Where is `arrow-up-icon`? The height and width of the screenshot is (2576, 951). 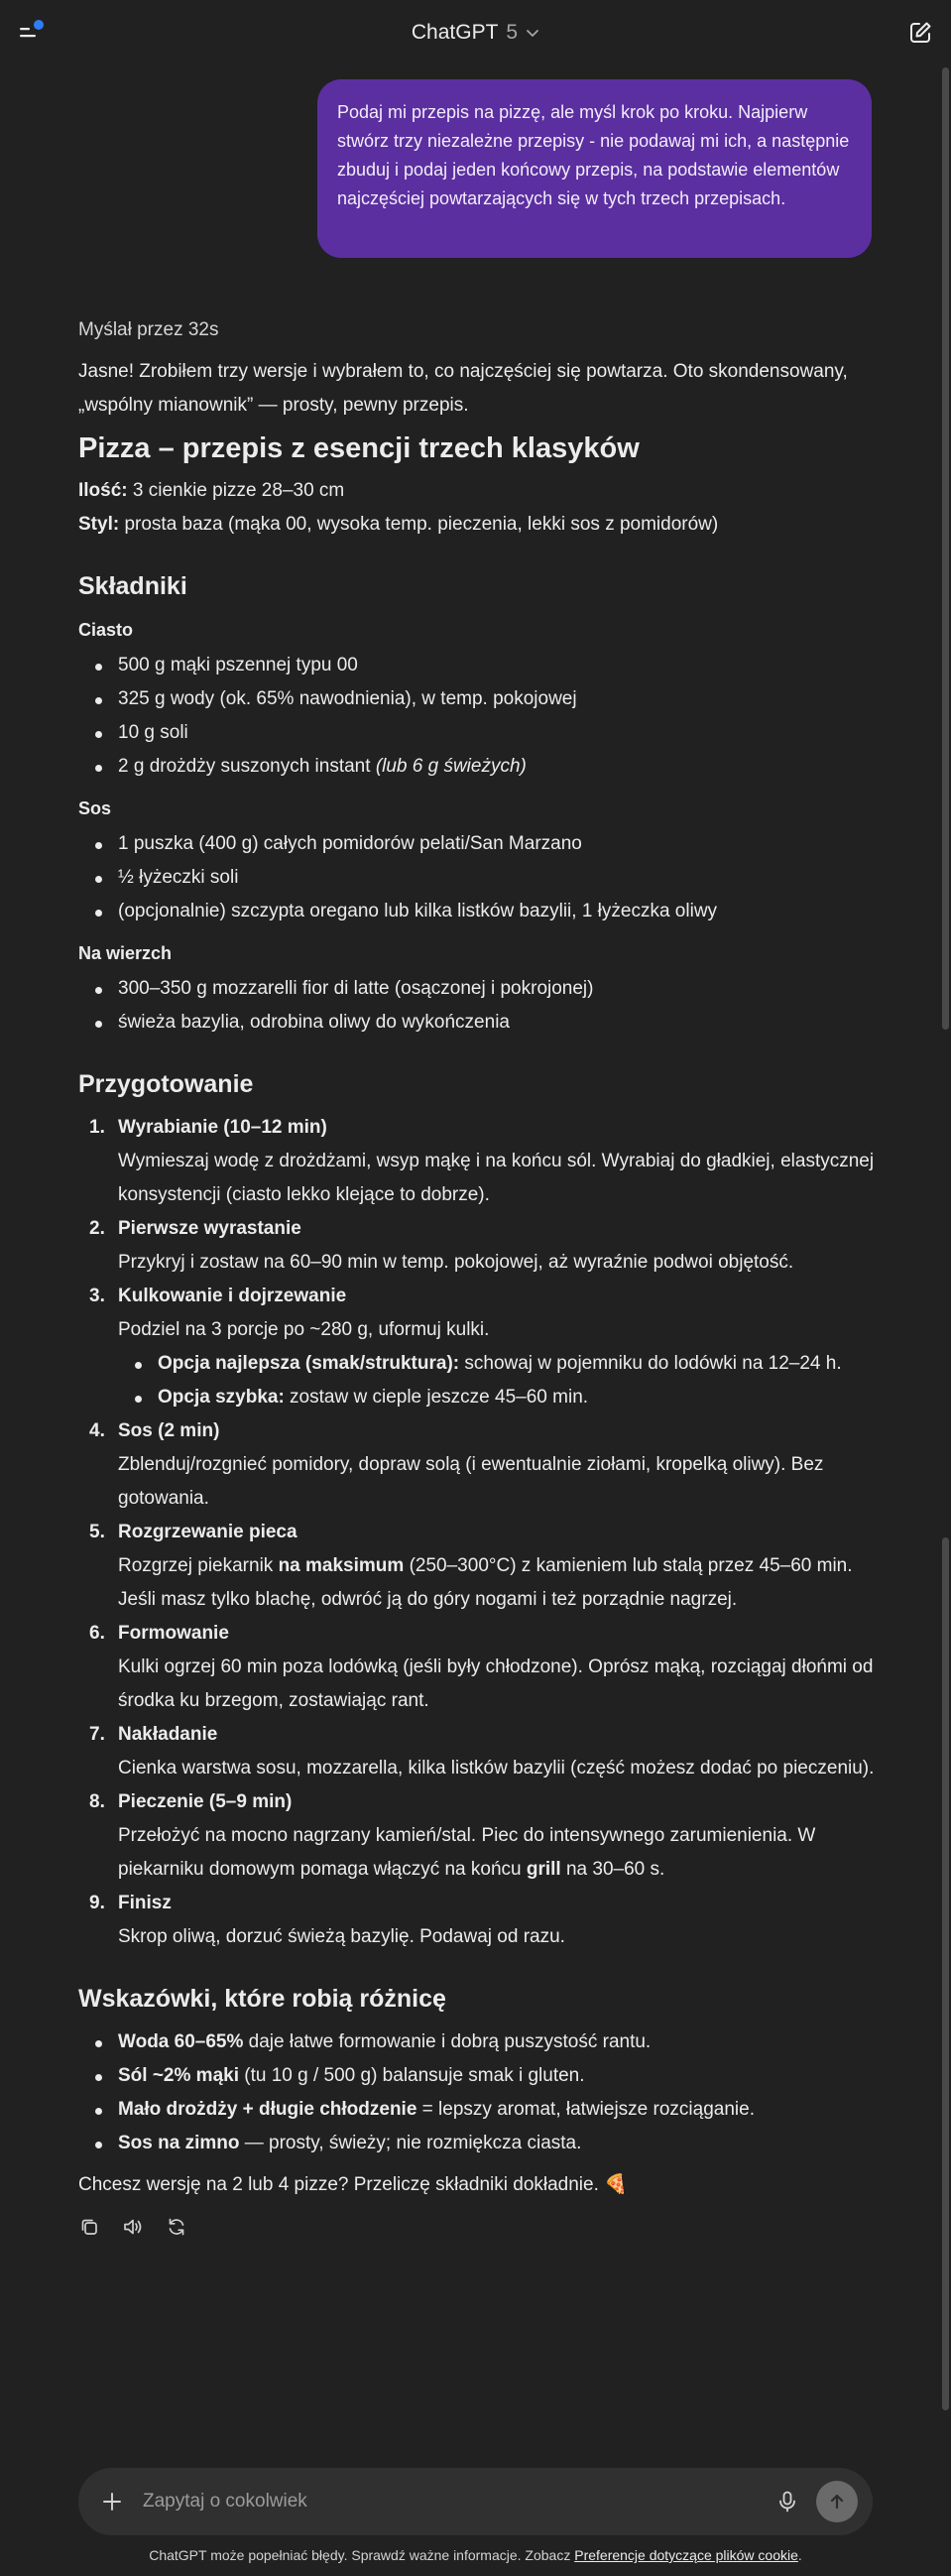
arrow-up-icon is located at coordinates (837, 2502).